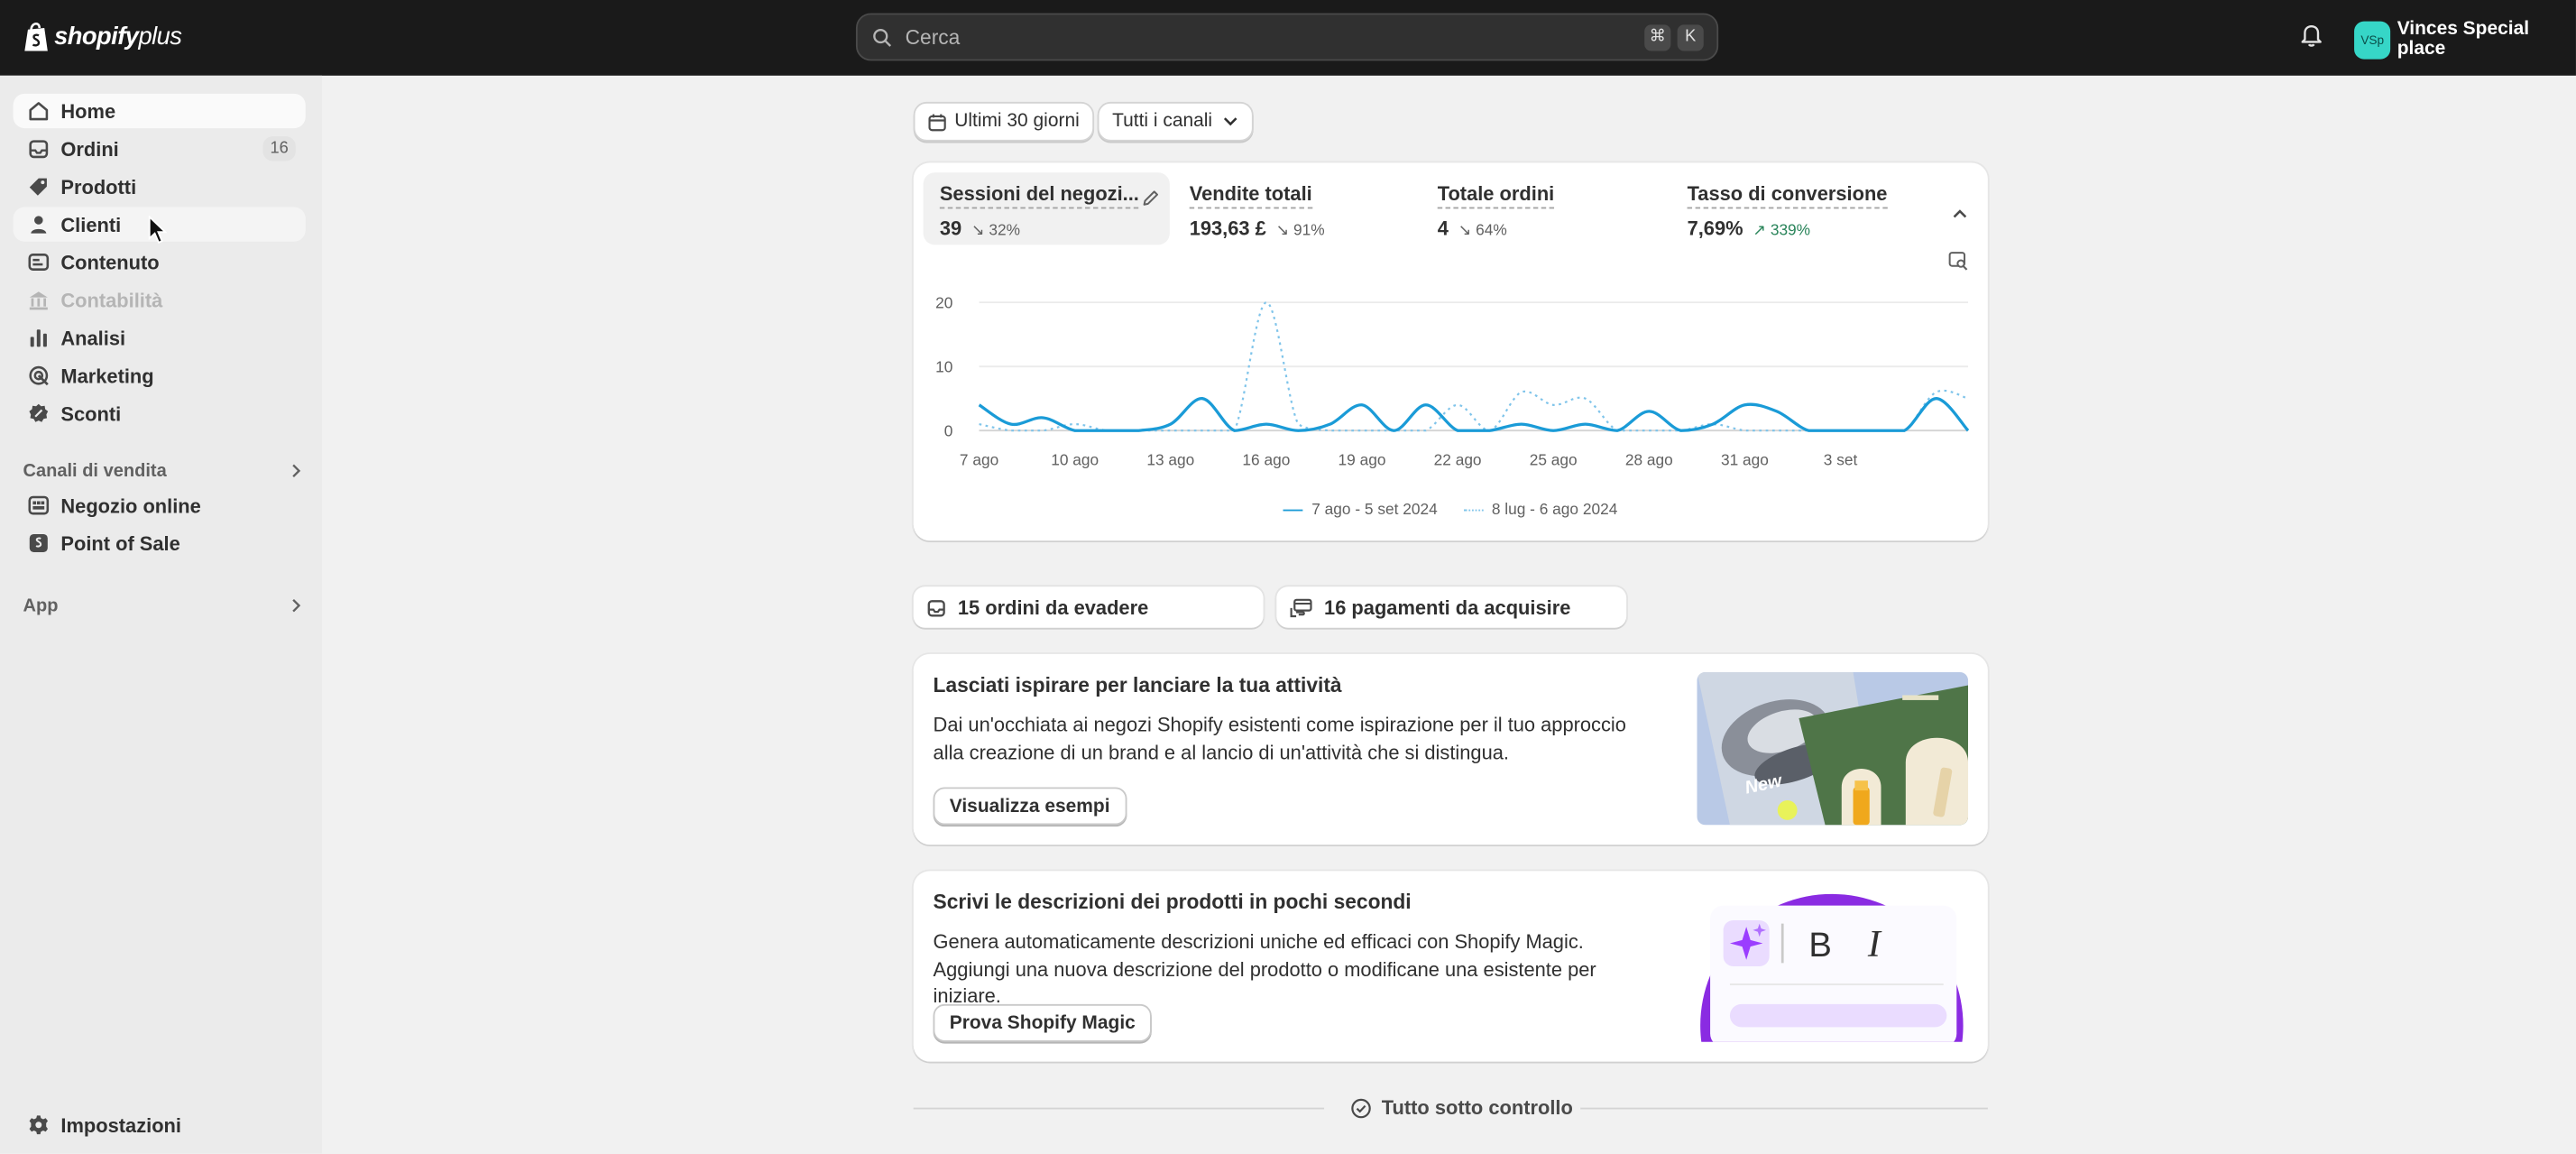 Image resolution: width=2576 pixels, height=1154 pixels. What do you see at coordinates (37, 262) in the screenshot?
I see `content-icon` at bounding box center [37, 262].